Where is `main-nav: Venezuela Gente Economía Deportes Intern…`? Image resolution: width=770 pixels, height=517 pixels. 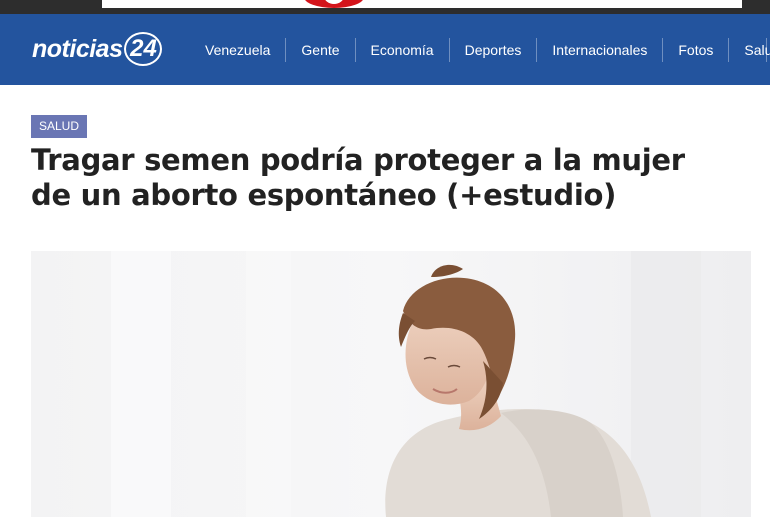 main-nav: Venezuela Gente Economía Deportes Intern… is located at coordinates (480, 49).